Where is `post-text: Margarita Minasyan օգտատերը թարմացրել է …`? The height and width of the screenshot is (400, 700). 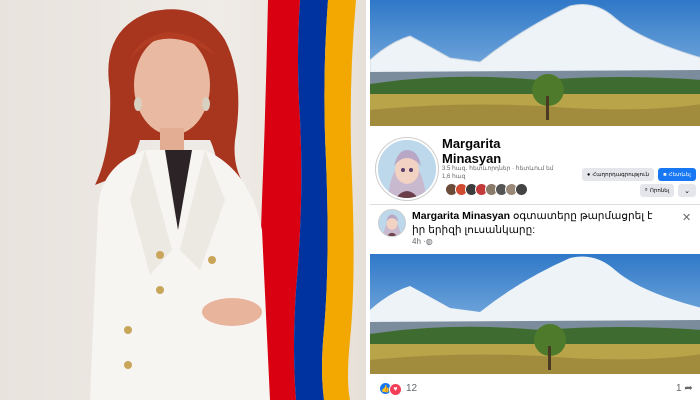
post-text: Margarita Minasyan օգտատերը թարմացրել է … is located at coordinates (537, 223).